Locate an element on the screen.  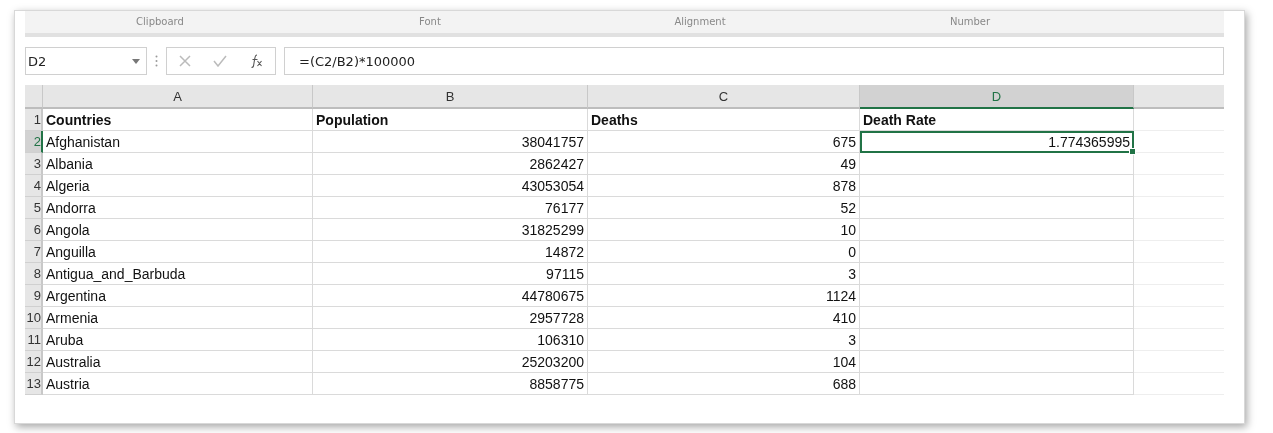
name-box: D2 is located at coordinates (86, 61).